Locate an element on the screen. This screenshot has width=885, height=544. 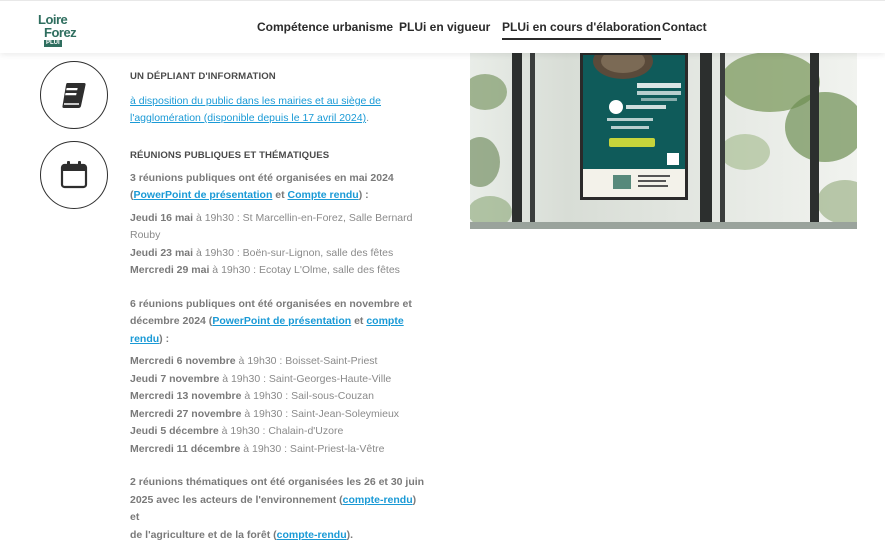
group3-agri-compte-rendu-link: compte-rendu is located at coordinates (312, 535).